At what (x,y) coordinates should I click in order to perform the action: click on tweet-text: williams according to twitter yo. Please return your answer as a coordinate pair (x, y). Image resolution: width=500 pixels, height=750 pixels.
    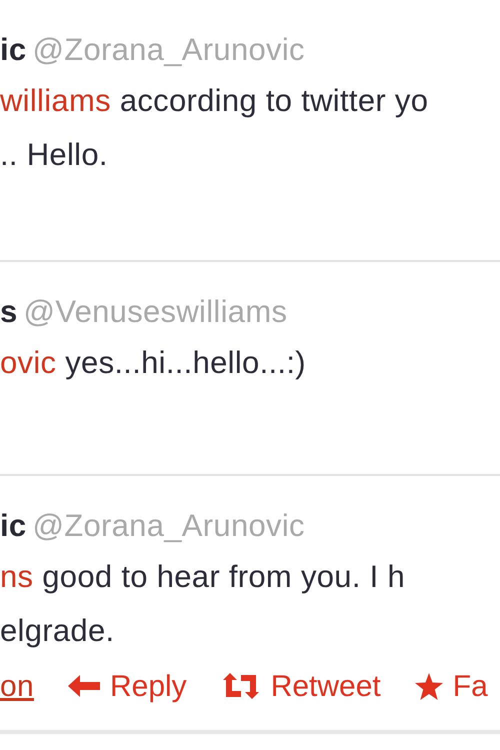
    Looking at the image, I should click on (214, 101).